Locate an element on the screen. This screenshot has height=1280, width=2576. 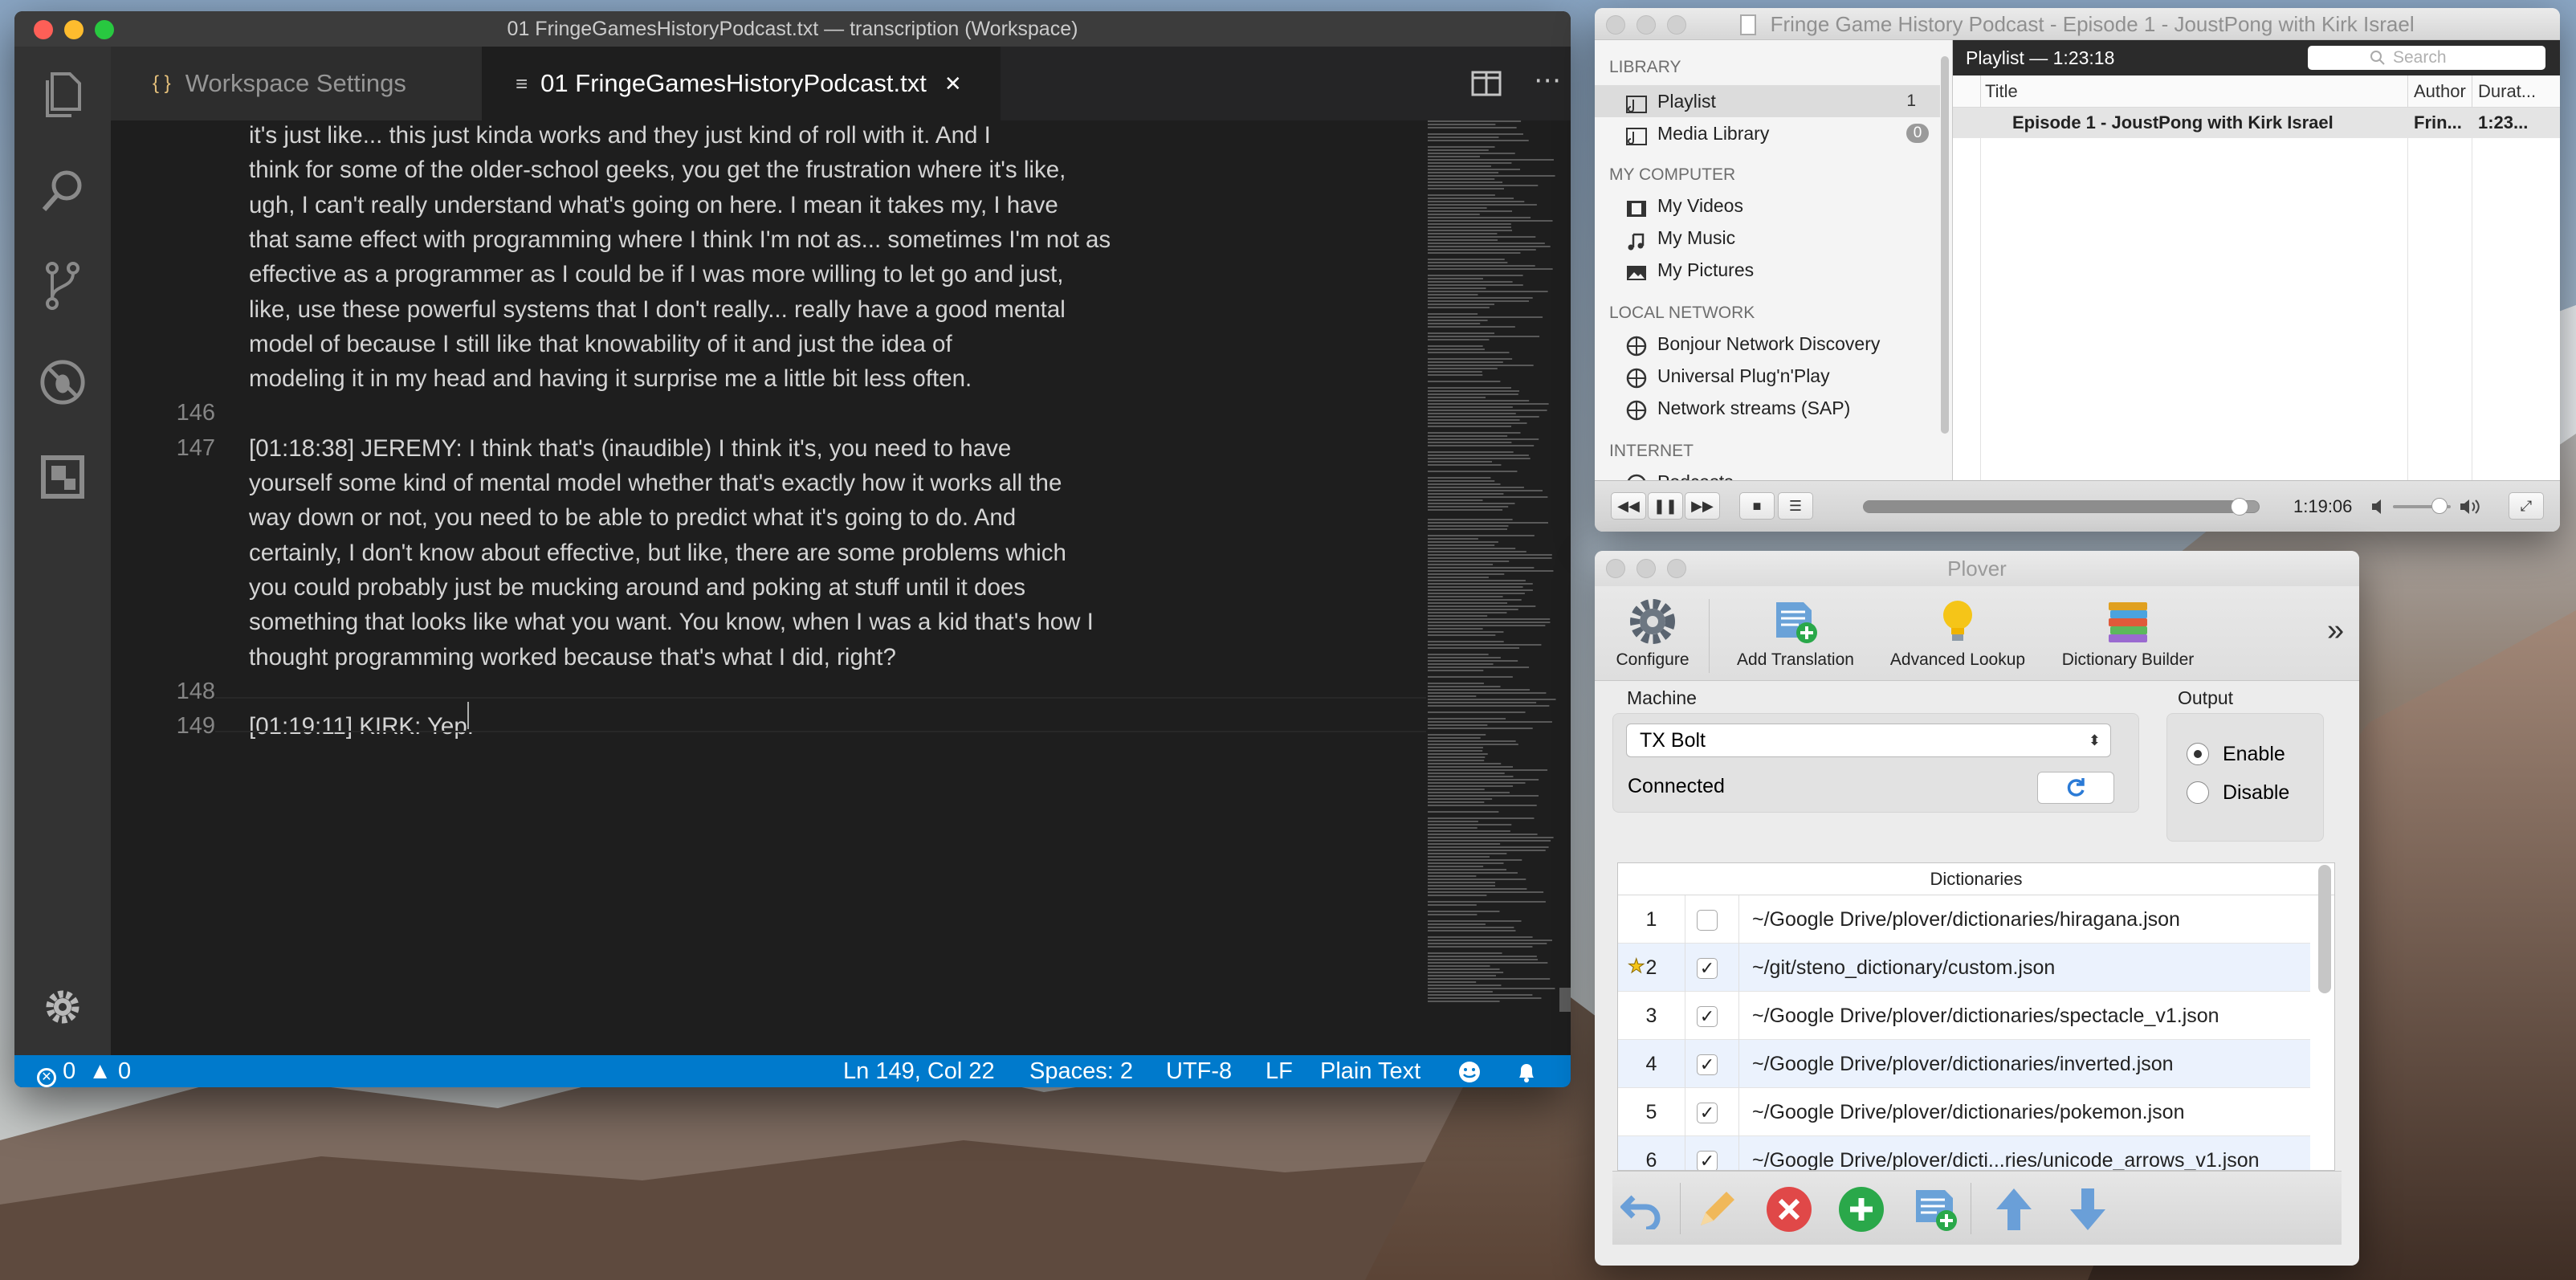
output-enable-radio: Enable is located at coordinates (2236, 754).